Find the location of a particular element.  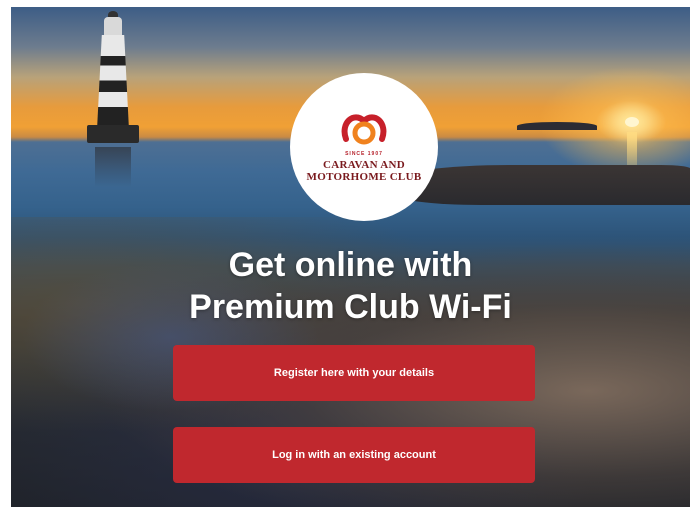

distant-headland is located at coordinates (557, 126).